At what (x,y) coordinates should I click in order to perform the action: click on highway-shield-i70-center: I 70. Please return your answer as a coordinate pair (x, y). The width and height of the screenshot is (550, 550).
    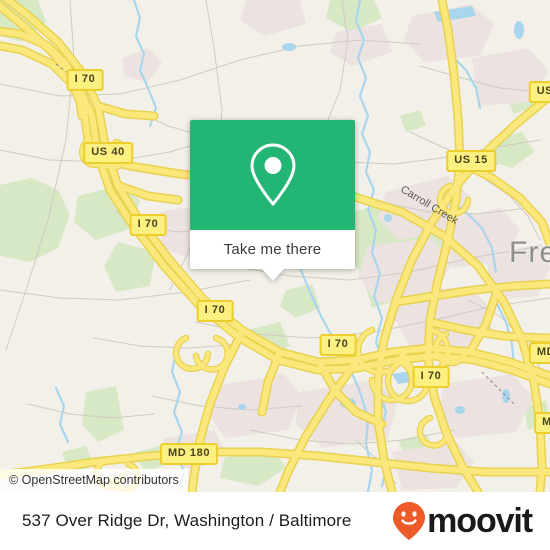
    Looking at the image, I should click on (215, 311).